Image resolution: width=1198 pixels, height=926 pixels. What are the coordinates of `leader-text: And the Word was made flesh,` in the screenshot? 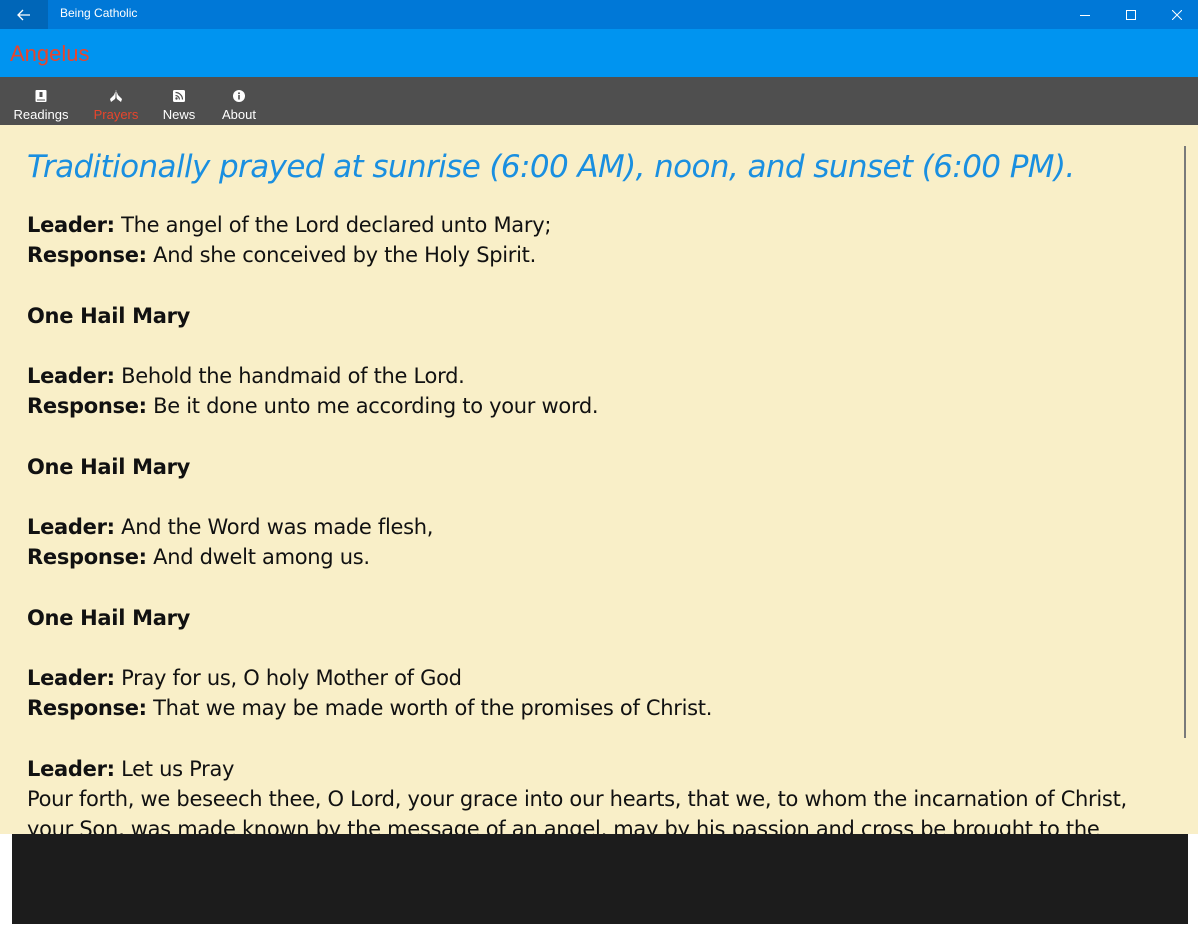 It's located at (277, 526).